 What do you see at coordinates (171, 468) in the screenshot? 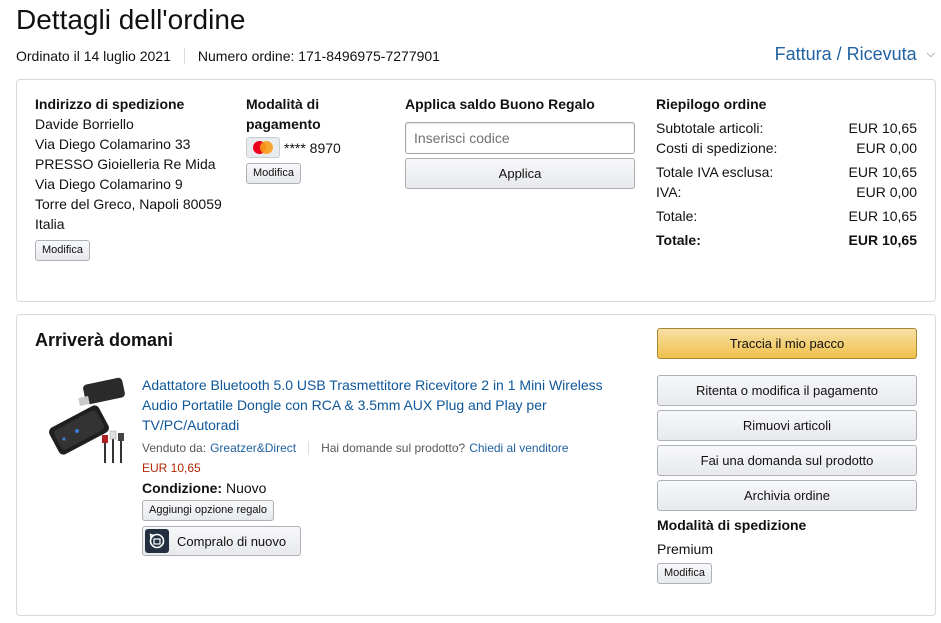
I see `product-price: EUR 10,65` at bounding box center [171, 468].